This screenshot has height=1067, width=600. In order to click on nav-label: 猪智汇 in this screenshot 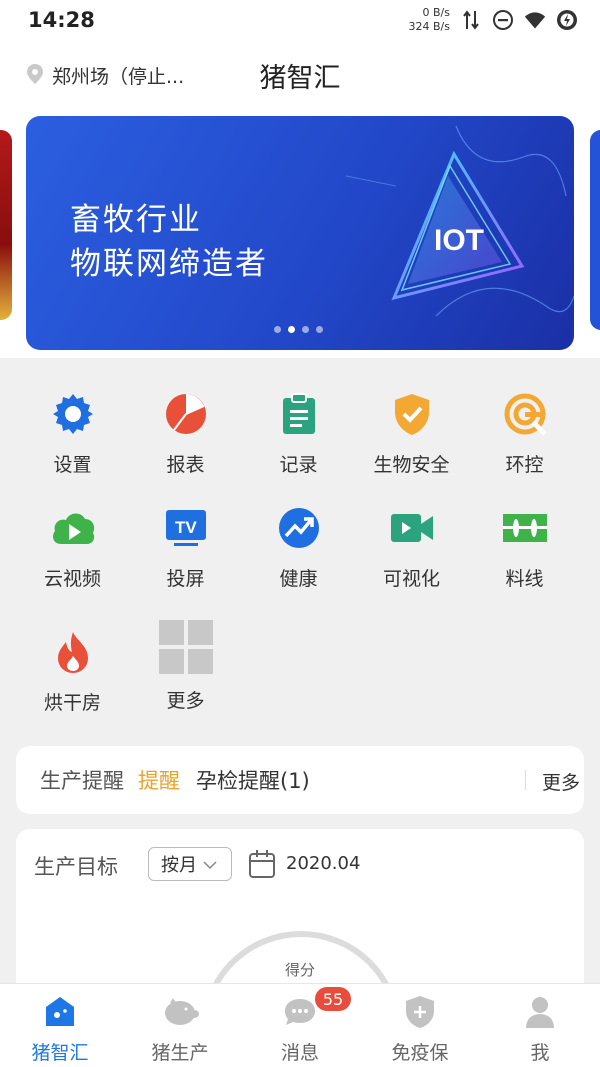, I will do `click(60, 1053)`.